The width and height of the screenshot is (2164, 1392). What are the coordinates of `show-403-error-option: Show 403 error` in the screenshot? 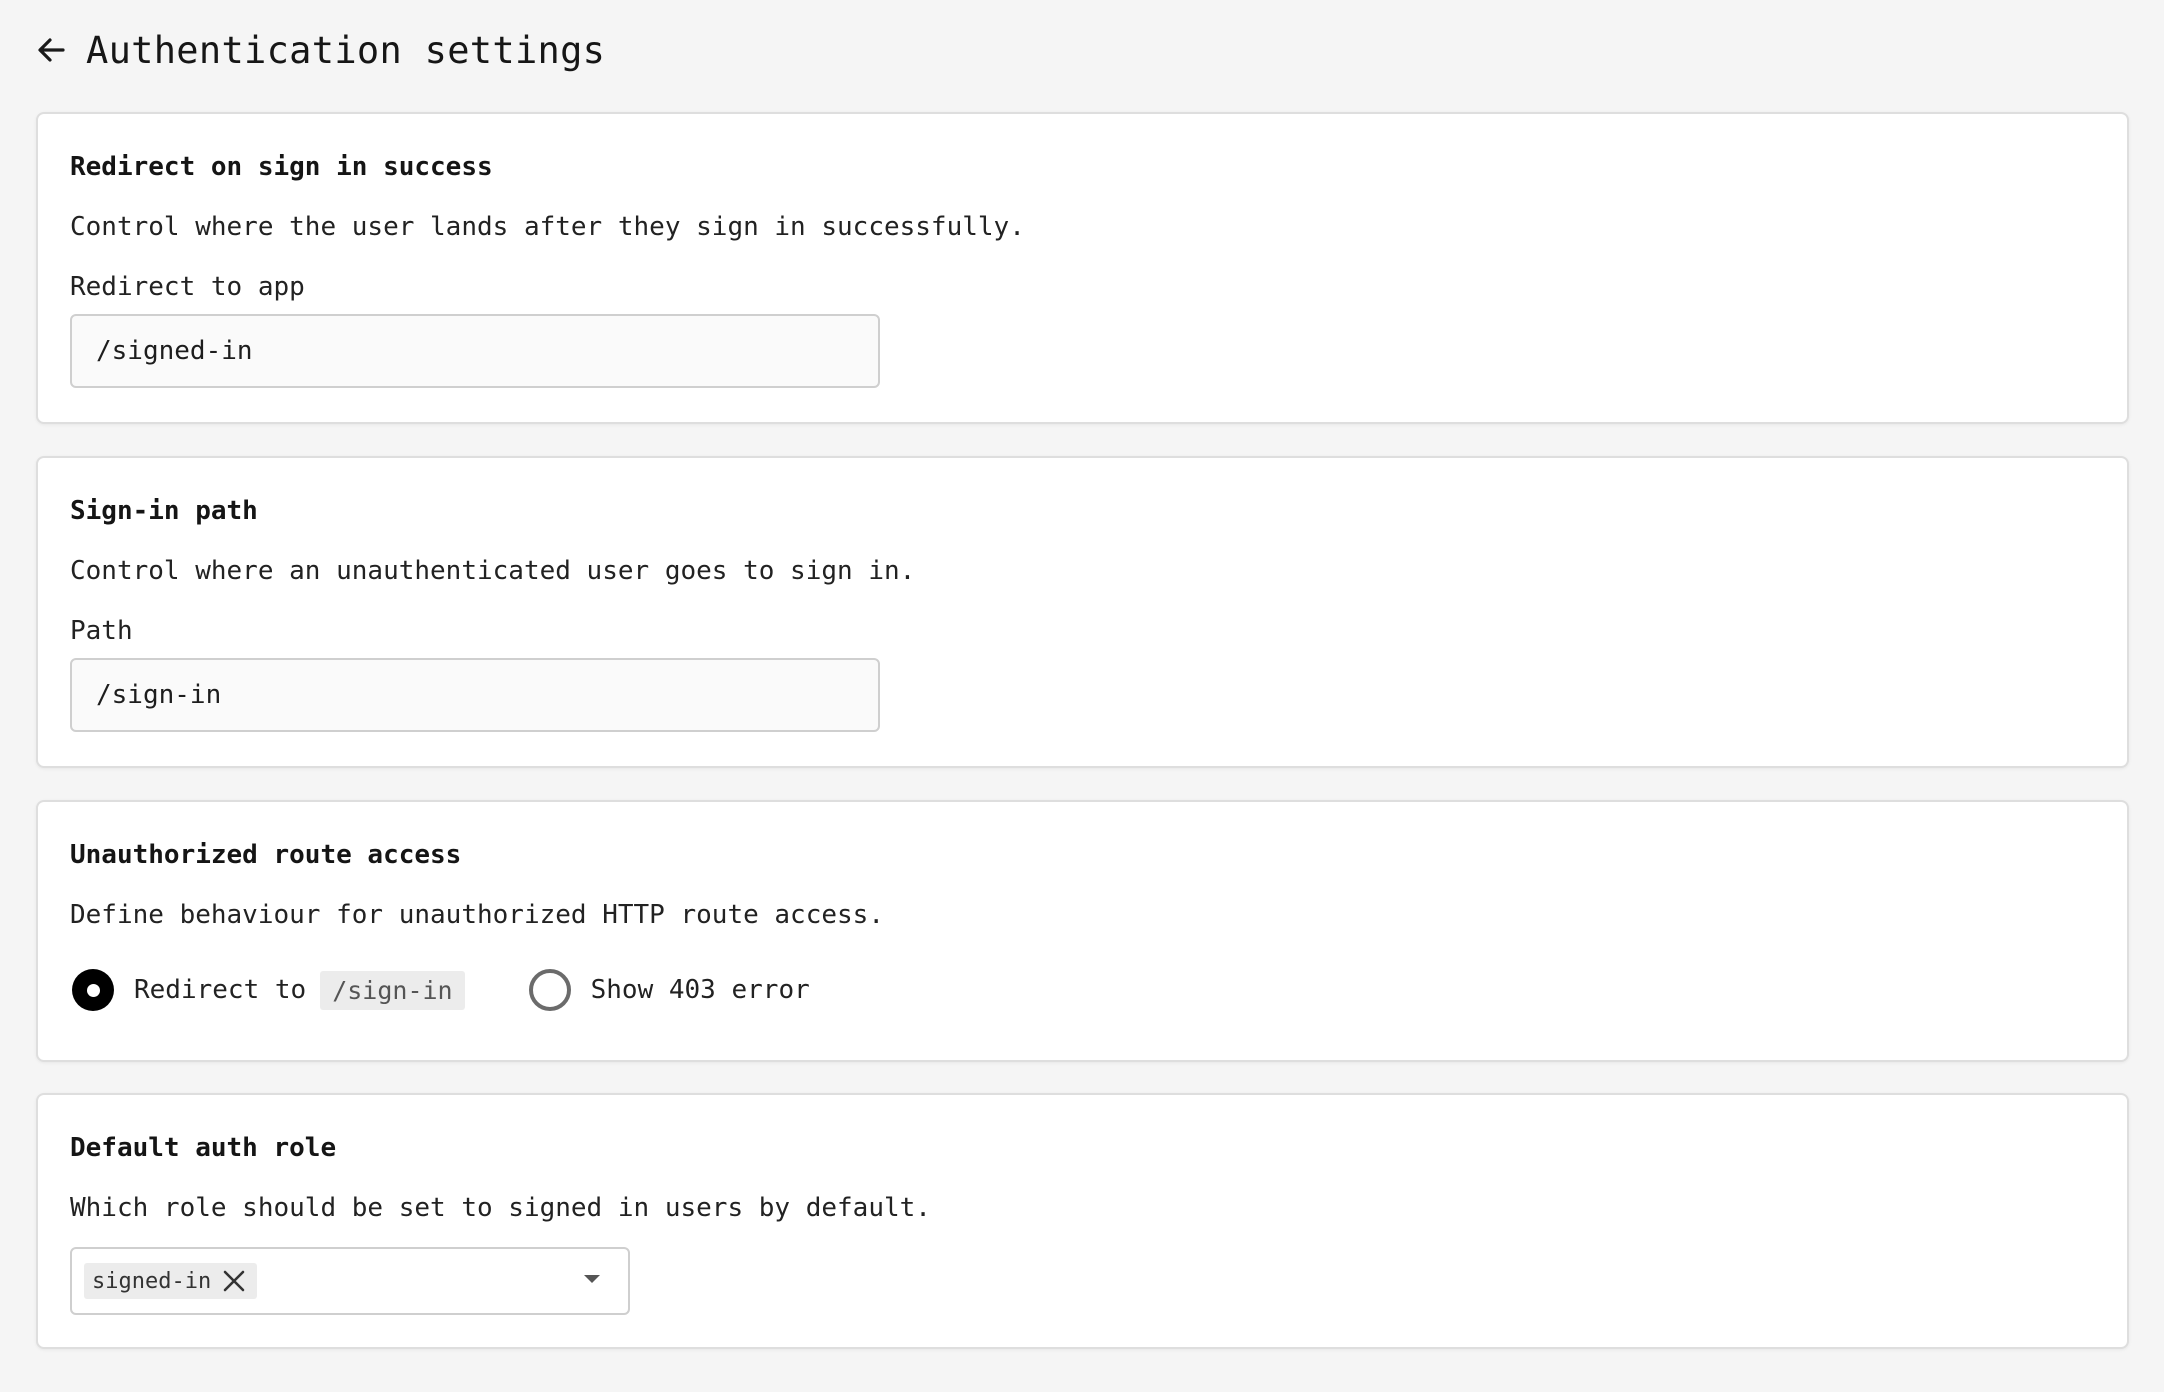 It's located at (669, 990).